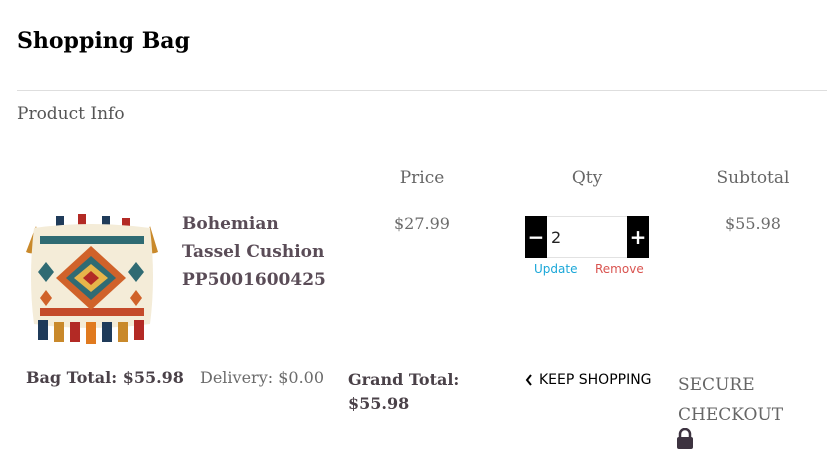 Image resolution: width=839 pixels, height=460 pixels. Describe the element at coordinates (422, 223) in the screenshot. I see `item-price: $27.99` at that location.